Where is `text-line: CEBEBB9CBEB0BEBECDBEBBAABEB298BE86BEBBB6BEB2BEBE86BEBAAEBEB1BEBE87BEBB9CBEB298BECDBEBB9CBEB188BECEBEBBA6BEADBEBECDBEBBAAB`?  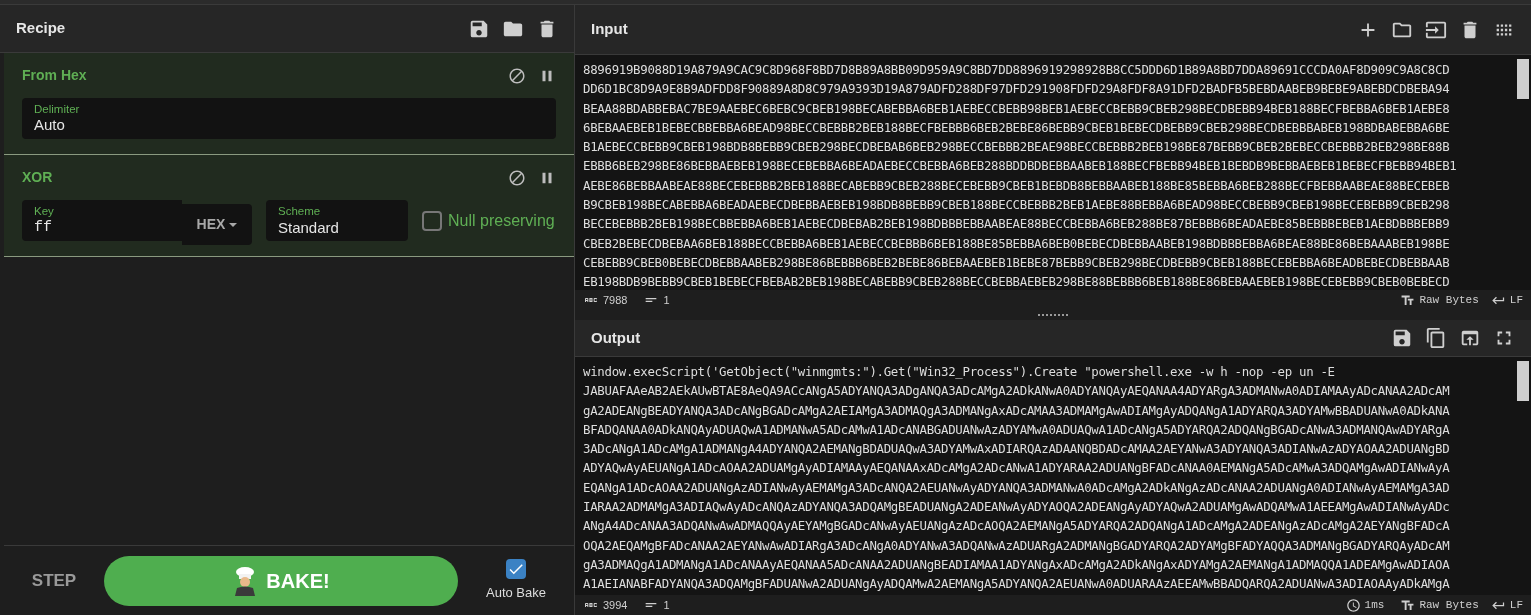 text-line: CEBEBB9CBEB0BEBECDBEBBAABEB298BE86BEBBB6BEB2BEBE86BEBAAEBEB1BEBE87BEBB9CBEB298BECDBEBB9CBEB188BECEBEBBA6BEADBEBECDBEBBAAB is located at coordinates (1017, 262).